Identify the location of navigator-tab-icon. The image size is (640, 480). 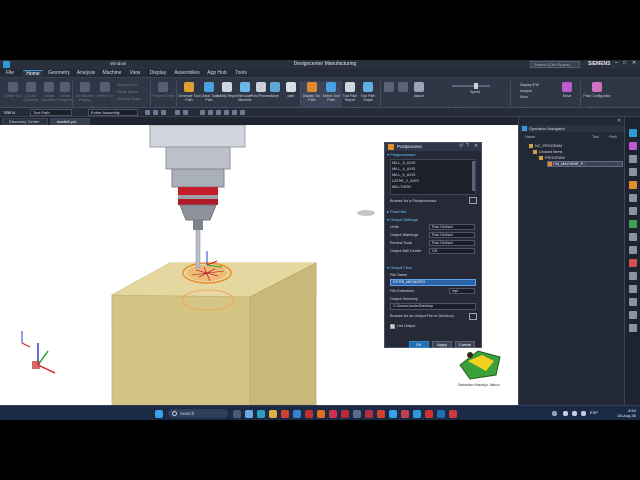
(633, 133).